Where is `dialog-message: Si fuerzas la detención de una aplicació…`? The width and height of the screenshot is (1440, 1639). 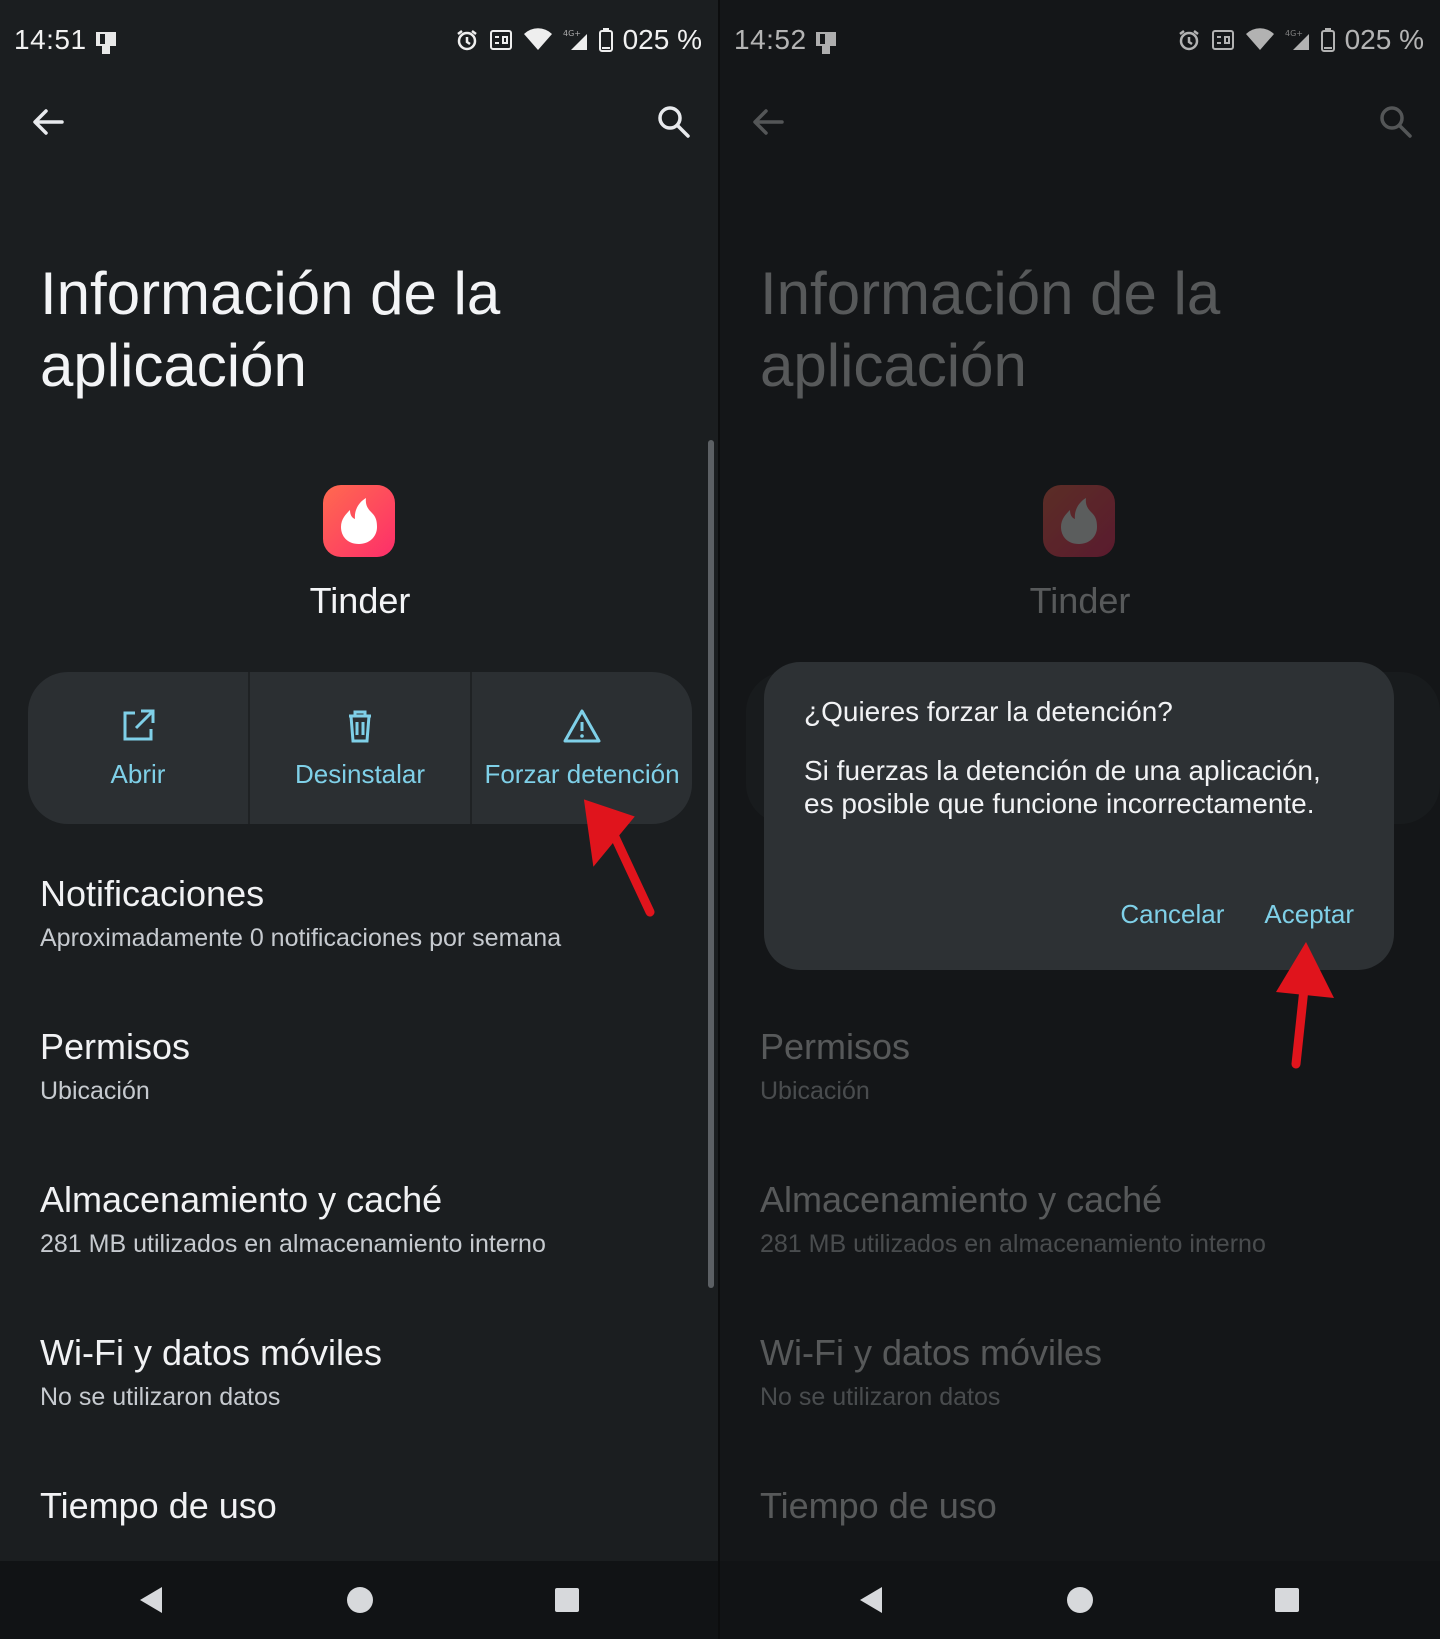 dialog-message: Si fuerzas la detención de una aplicació… is located at coordinates (1062, 787).